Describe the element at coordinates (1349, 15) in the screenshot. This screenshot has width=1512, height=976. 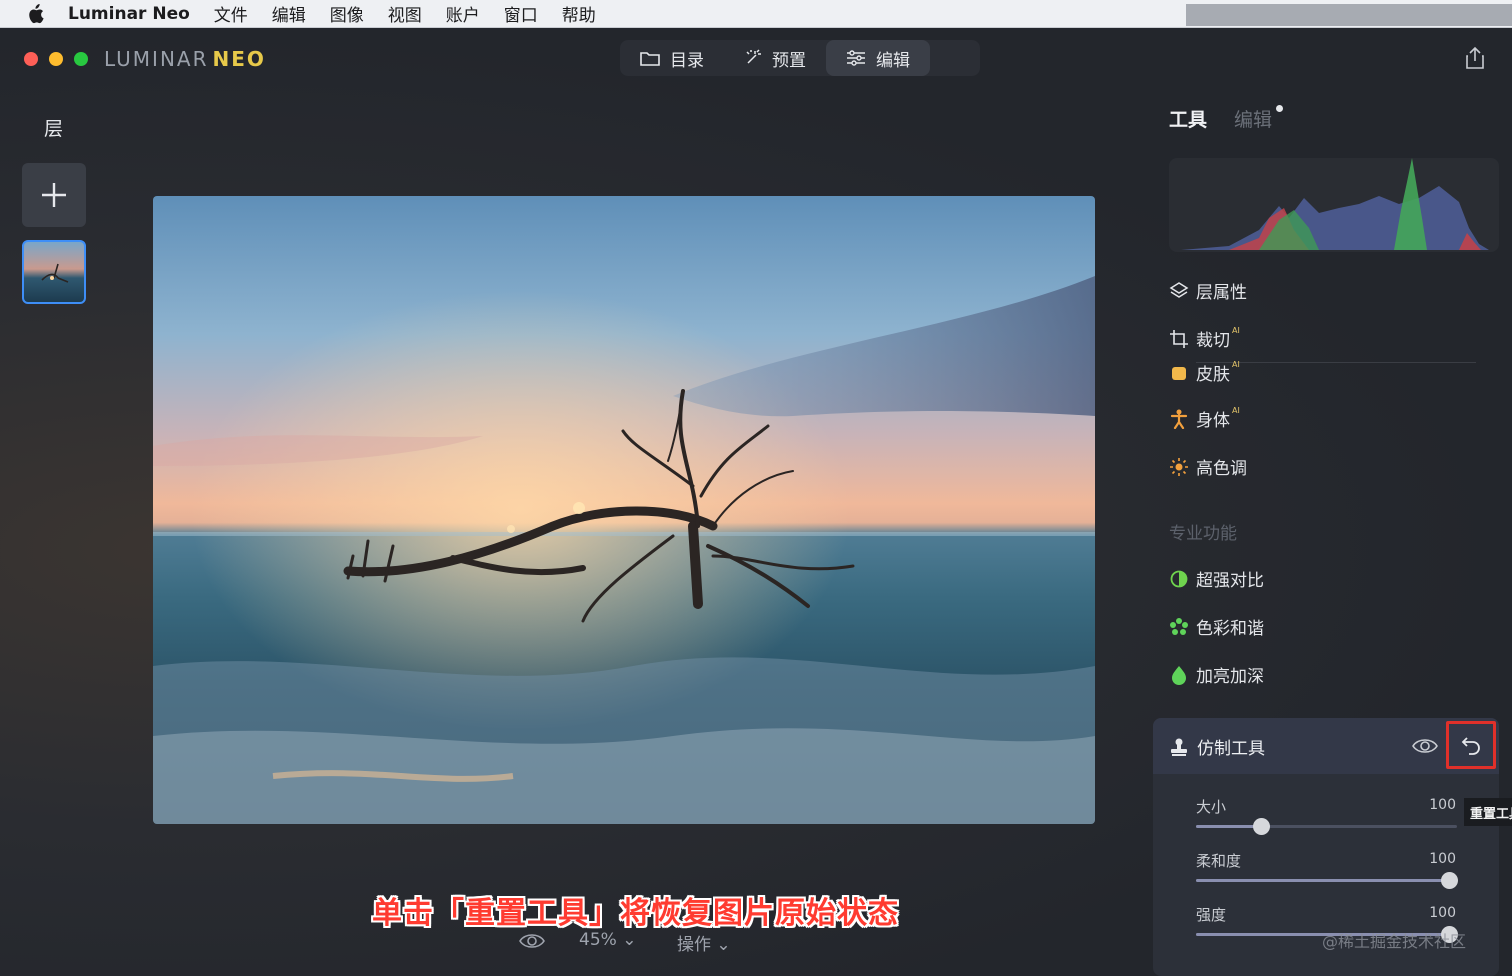
I see `menubar-status-area` at that location.